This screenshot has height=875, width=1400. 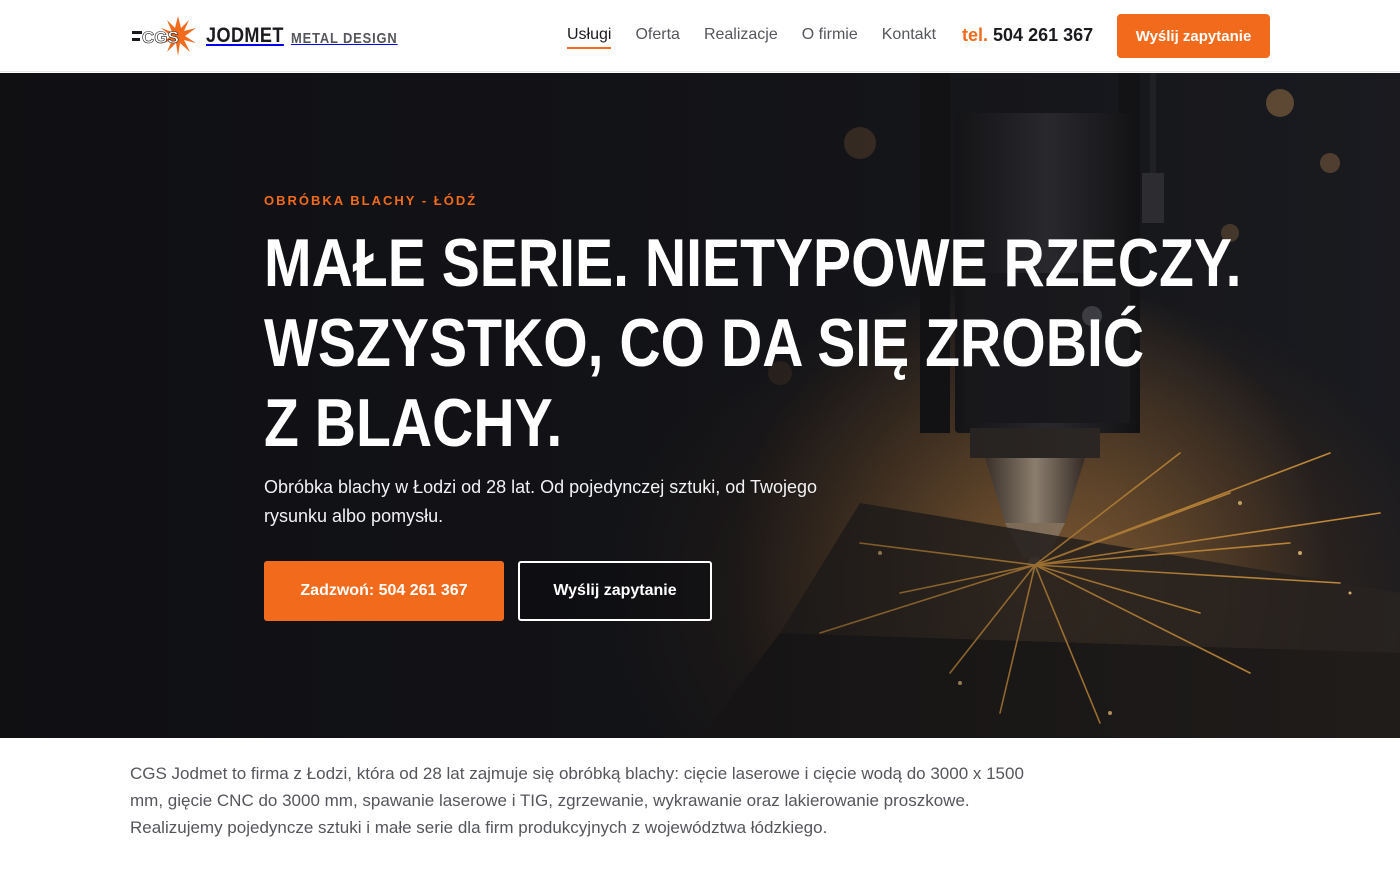 I want to click on brand-tagline: METAL DESIGN, so click(x=344, y=38).